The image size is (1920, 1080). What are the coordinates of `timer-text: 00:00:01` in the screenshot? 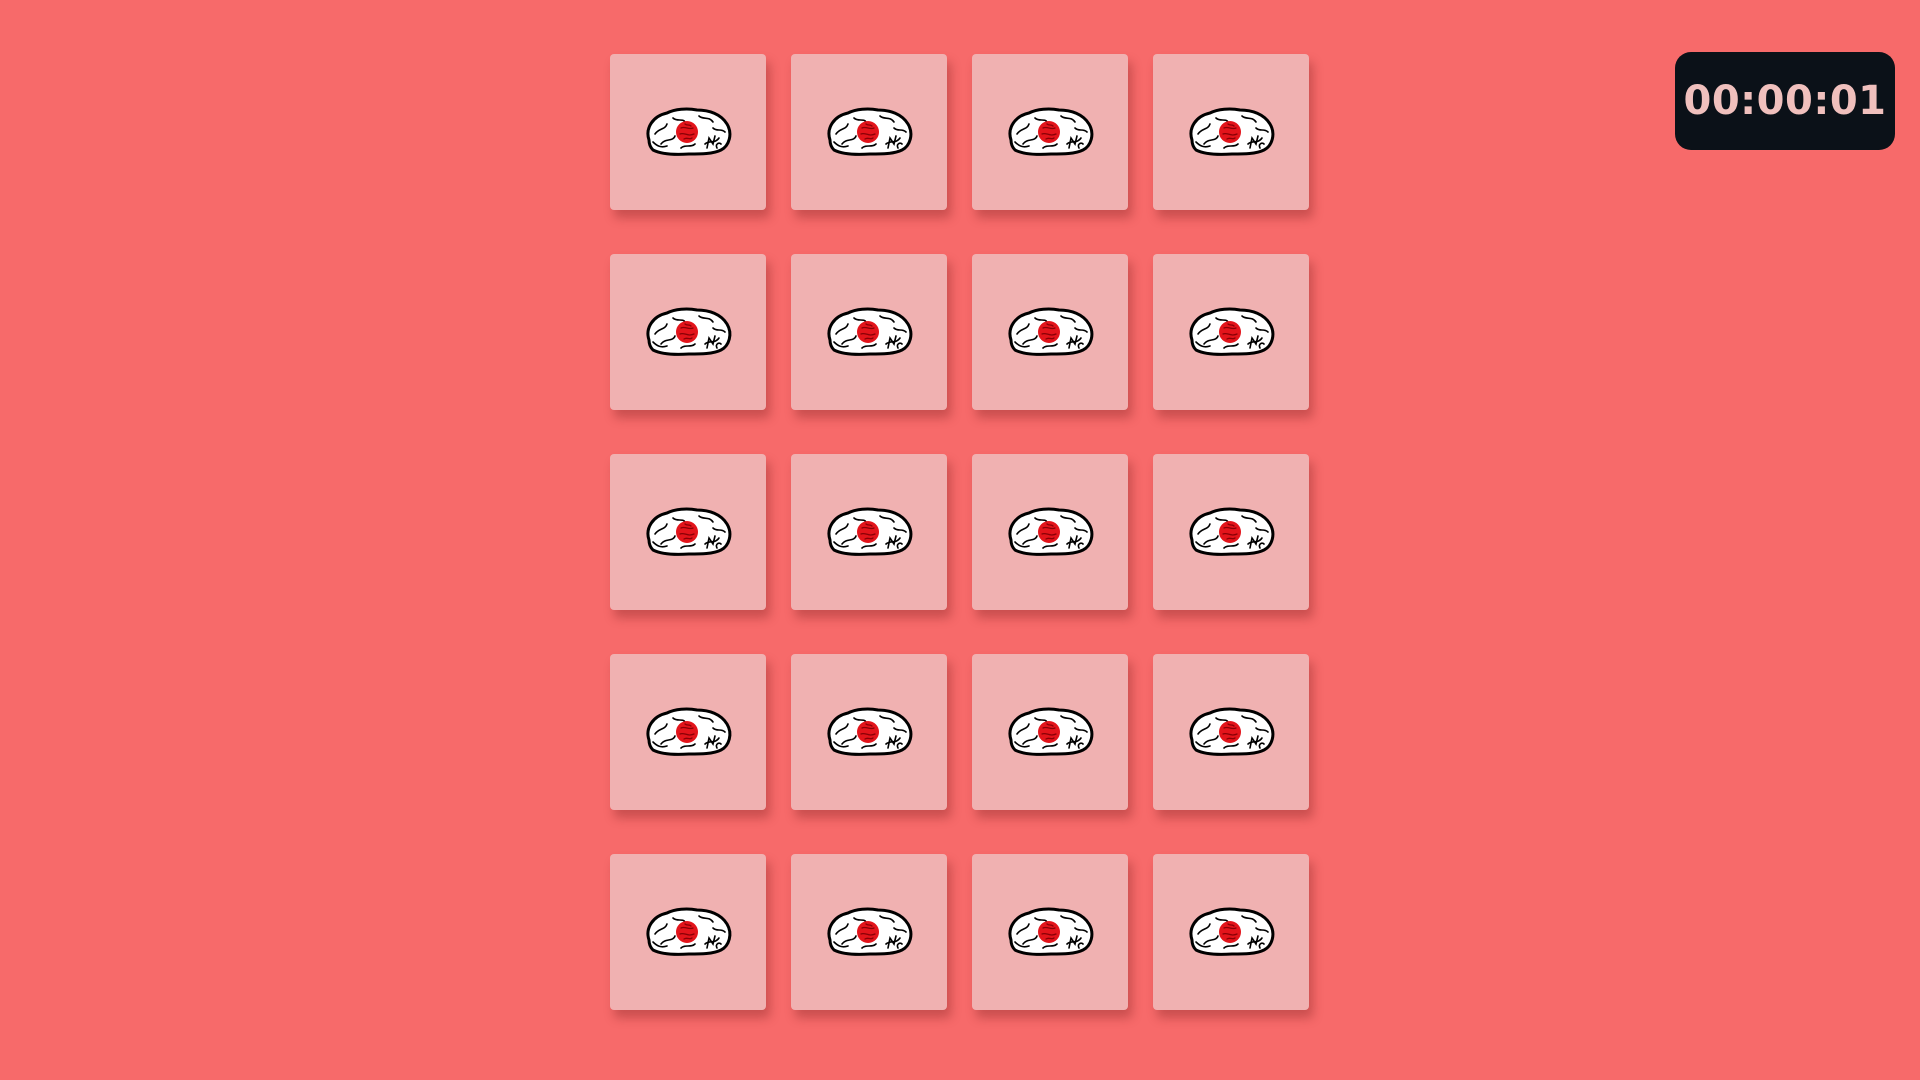 It's located at (1785, 101).